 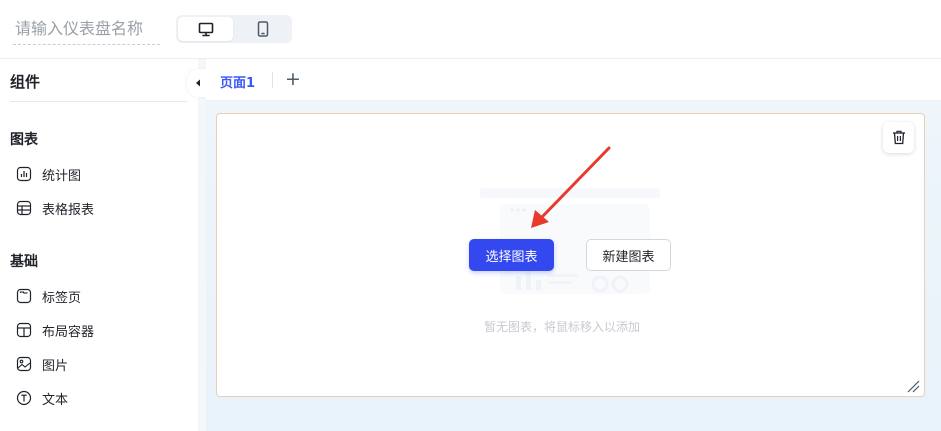 What do you see at coordinates (913, 386) in the screenshot?
I see `resize-handle-icon` at bounding box center [913, 386].